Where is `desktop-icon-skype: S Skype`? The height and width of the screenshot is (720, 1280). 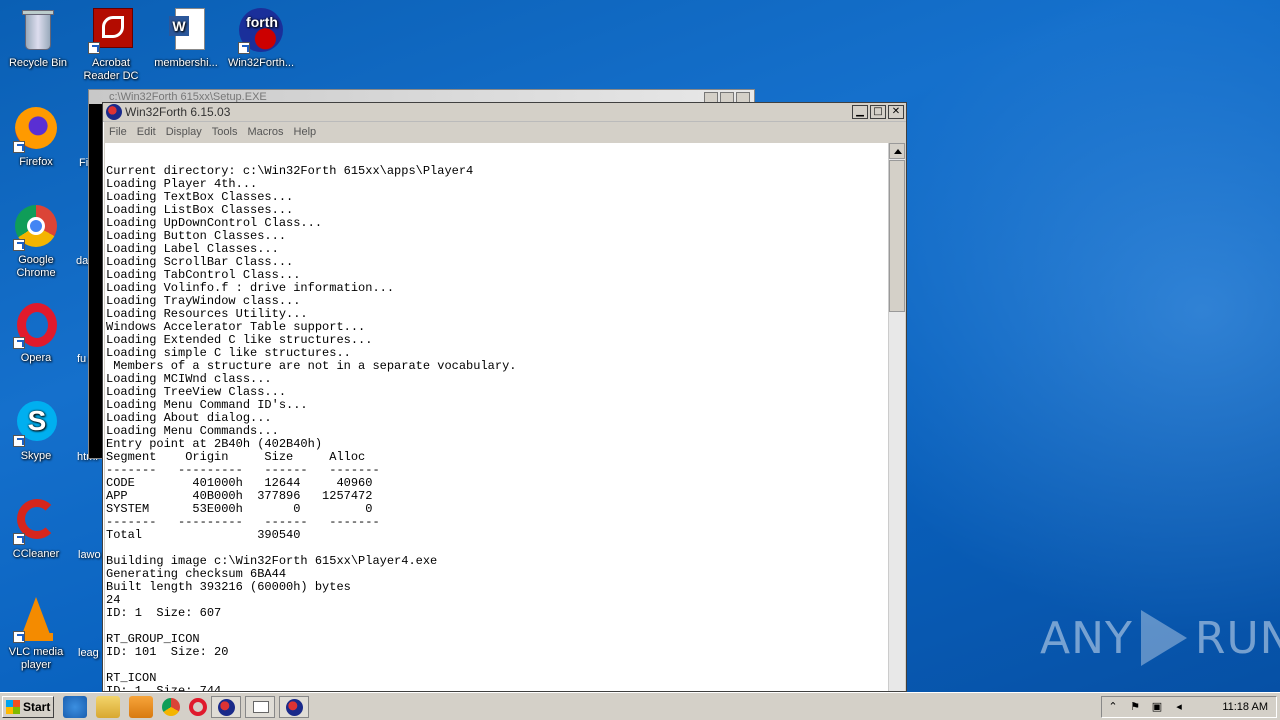
desktop-icon-skype: S Skype is located at coordinates (37, 432).